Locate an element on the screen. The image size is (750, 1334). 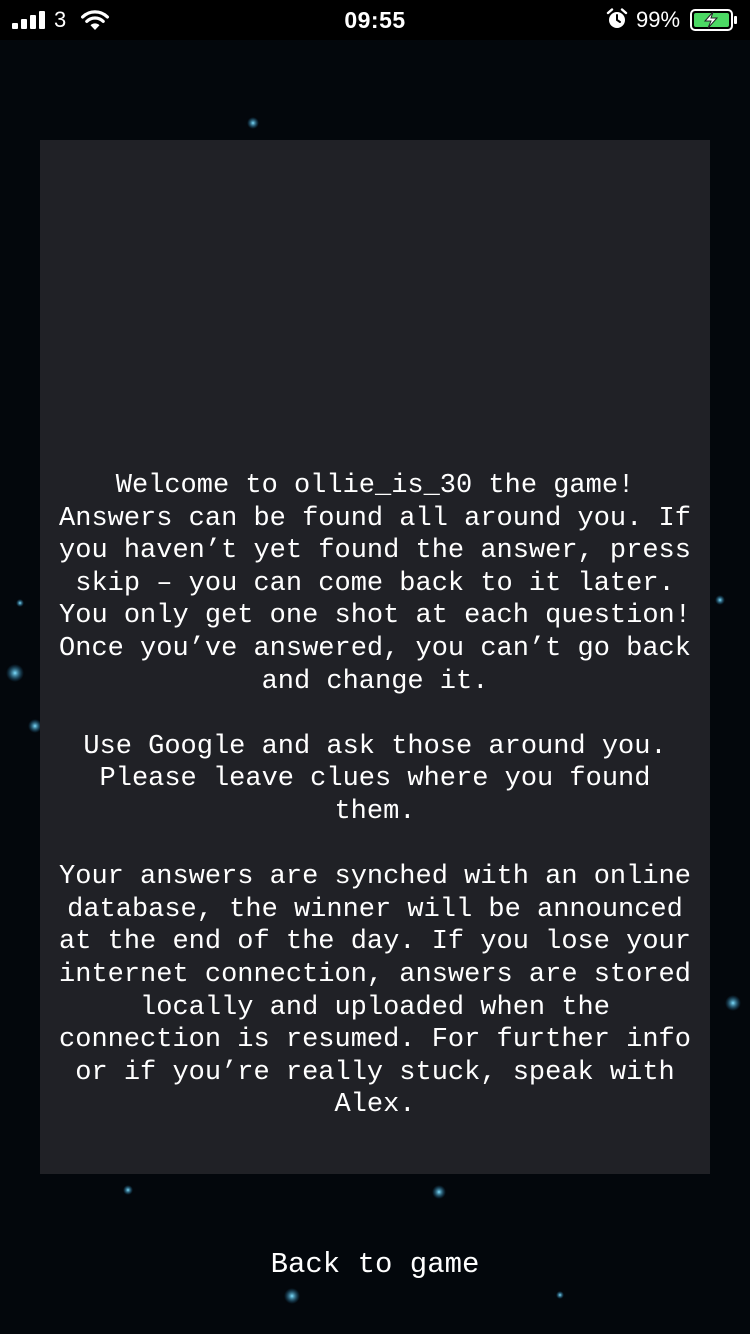
battery-charging-icon is located at coordinates (713, 20).